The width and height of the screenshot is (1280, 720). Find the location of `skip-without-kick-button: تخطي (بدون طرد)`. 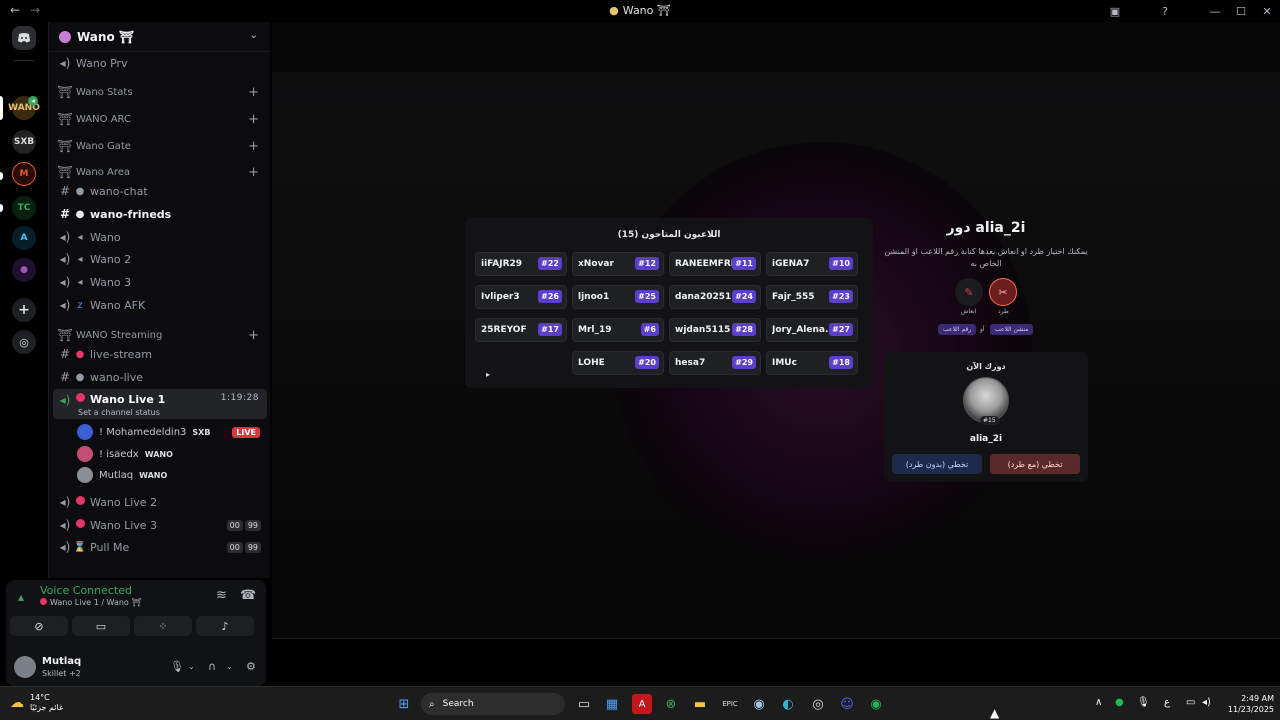

skip-without-kick-button: تخطي (بدون طرد) is located at coordinates (937, 464).